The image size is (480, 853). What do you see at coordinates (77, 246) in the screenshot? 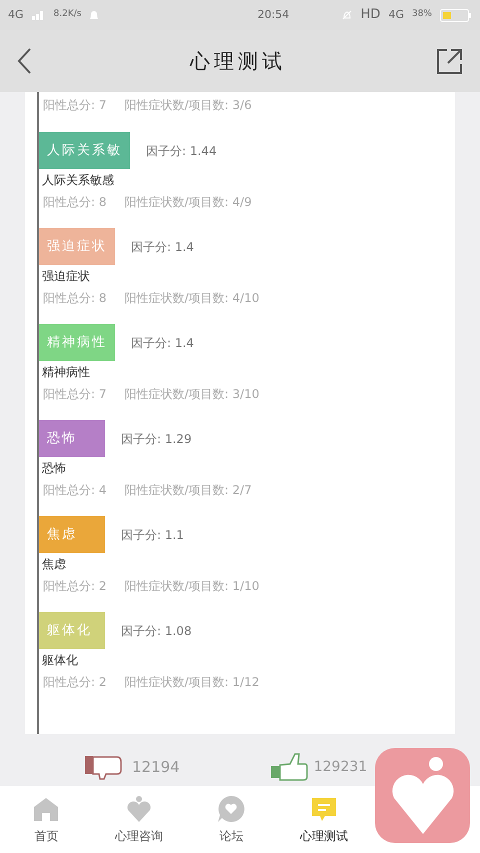
I see `factor-tag: 强迫症状` at bounding box center [77, 246].